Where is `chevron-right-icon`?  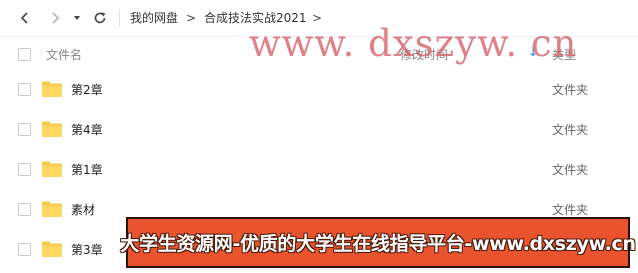
chevron-right-icon is located at coordinates (56, 18).